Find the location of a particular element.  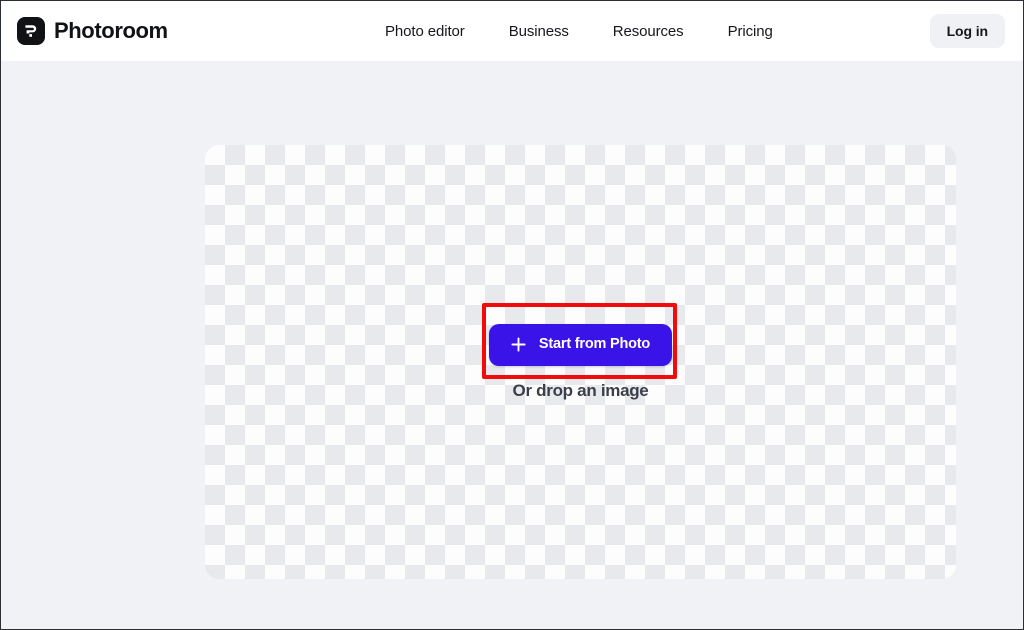

nav-item-business: Business is located at coordinates (539, 31).